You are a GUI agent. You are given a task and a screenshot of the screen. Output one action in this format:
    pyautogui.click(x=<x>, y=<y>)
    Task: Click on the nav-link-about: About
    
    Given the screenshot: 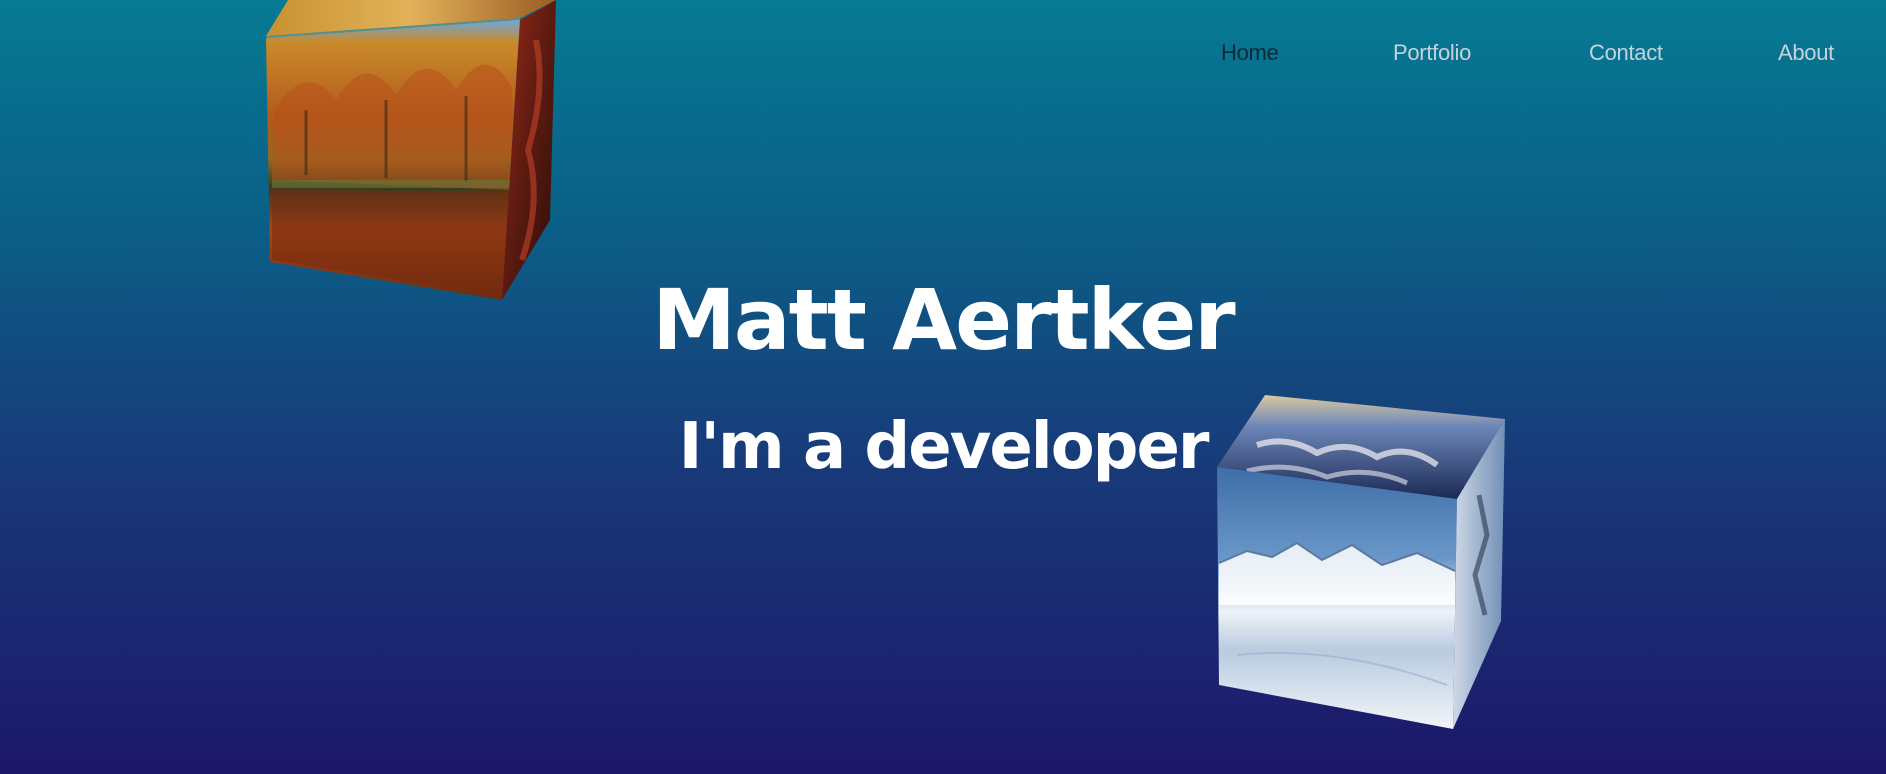 What is the action you would take?
    pyautogui.click(x=1806, y=53)
    